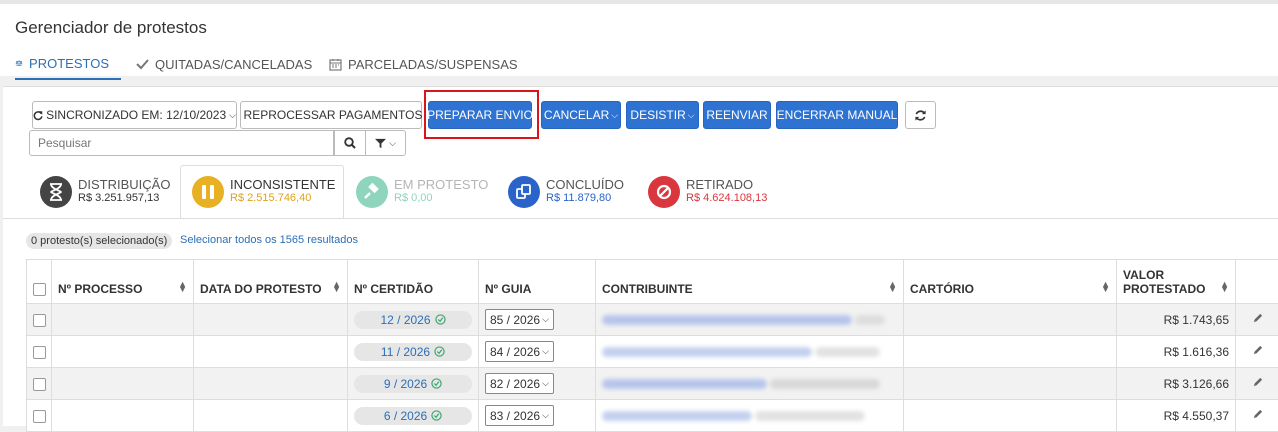 This screenshot has height=432, width=1278. I want to click on prepare-send-button: PREPARAR ENVIO, so click(480, 115).